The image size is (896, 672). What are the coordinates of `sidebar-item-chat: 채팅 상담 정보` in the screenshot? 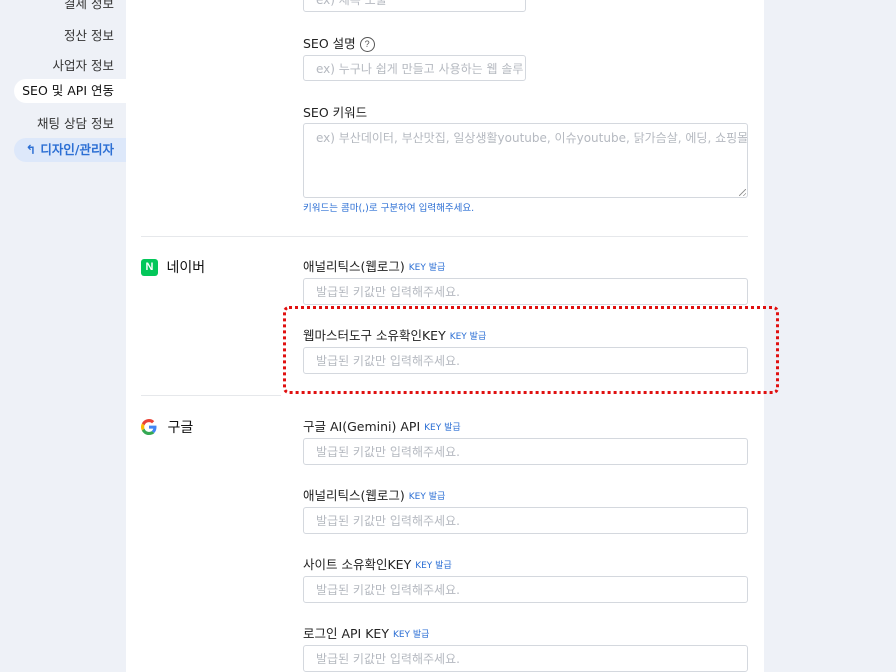 It's located at (75, 122).